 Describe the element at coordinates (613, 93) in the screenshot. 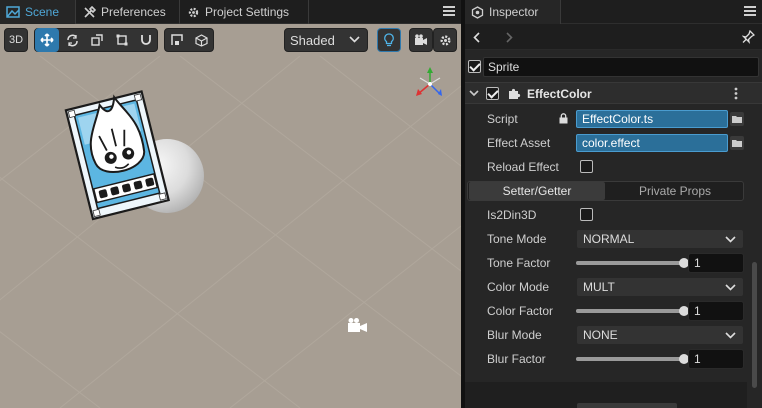

I see `component-header: EffectColor` at that location.